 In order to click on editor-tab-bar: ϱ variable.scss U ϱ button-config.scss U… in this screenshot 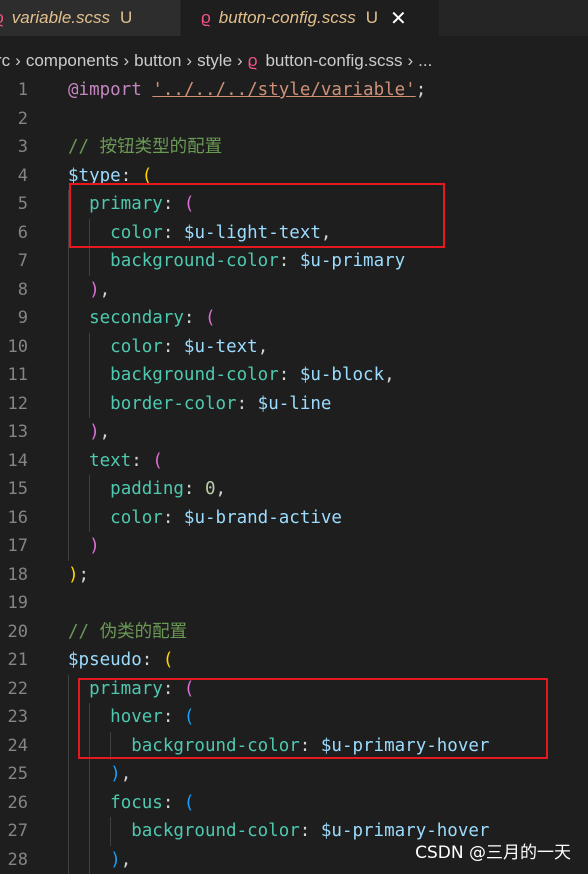, I will do `click(294, 18)`.